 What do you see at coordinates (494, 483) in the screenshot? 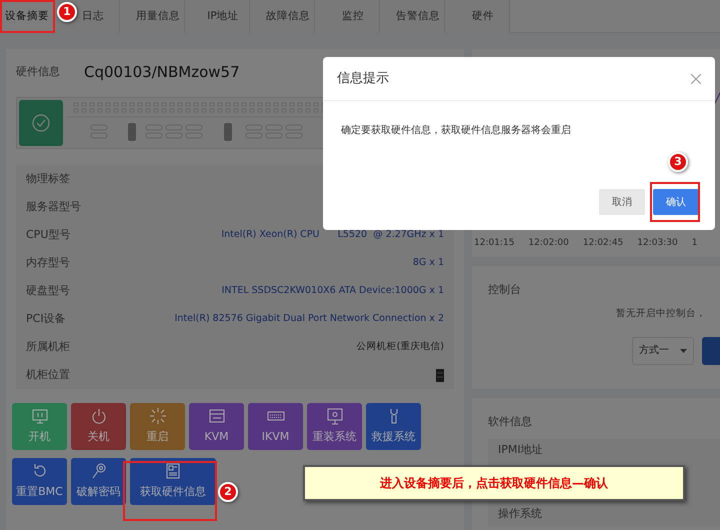
I see `instruction-callout: 进入设备摘要后，点击获取硬件信息—确认` at bounding box center [494, 483].